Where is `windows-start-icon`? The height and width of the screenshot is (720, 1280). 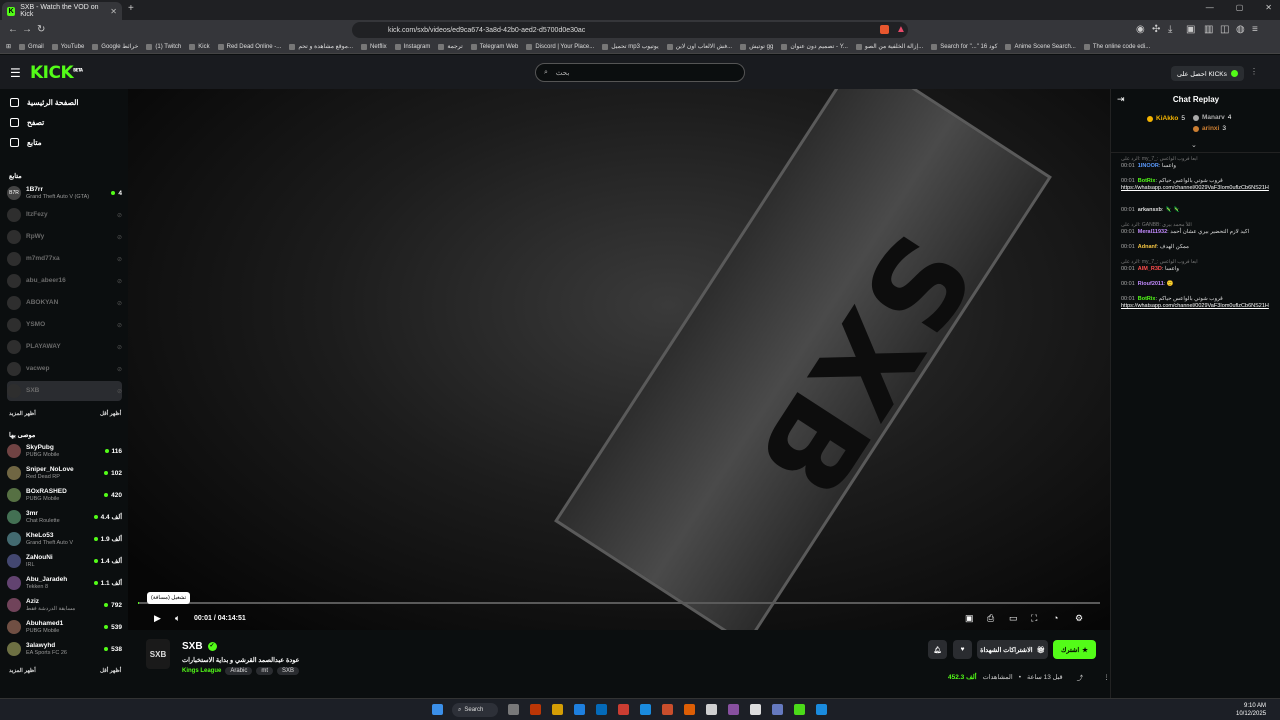
windows-start-icon is located at coordinates (437, 709).